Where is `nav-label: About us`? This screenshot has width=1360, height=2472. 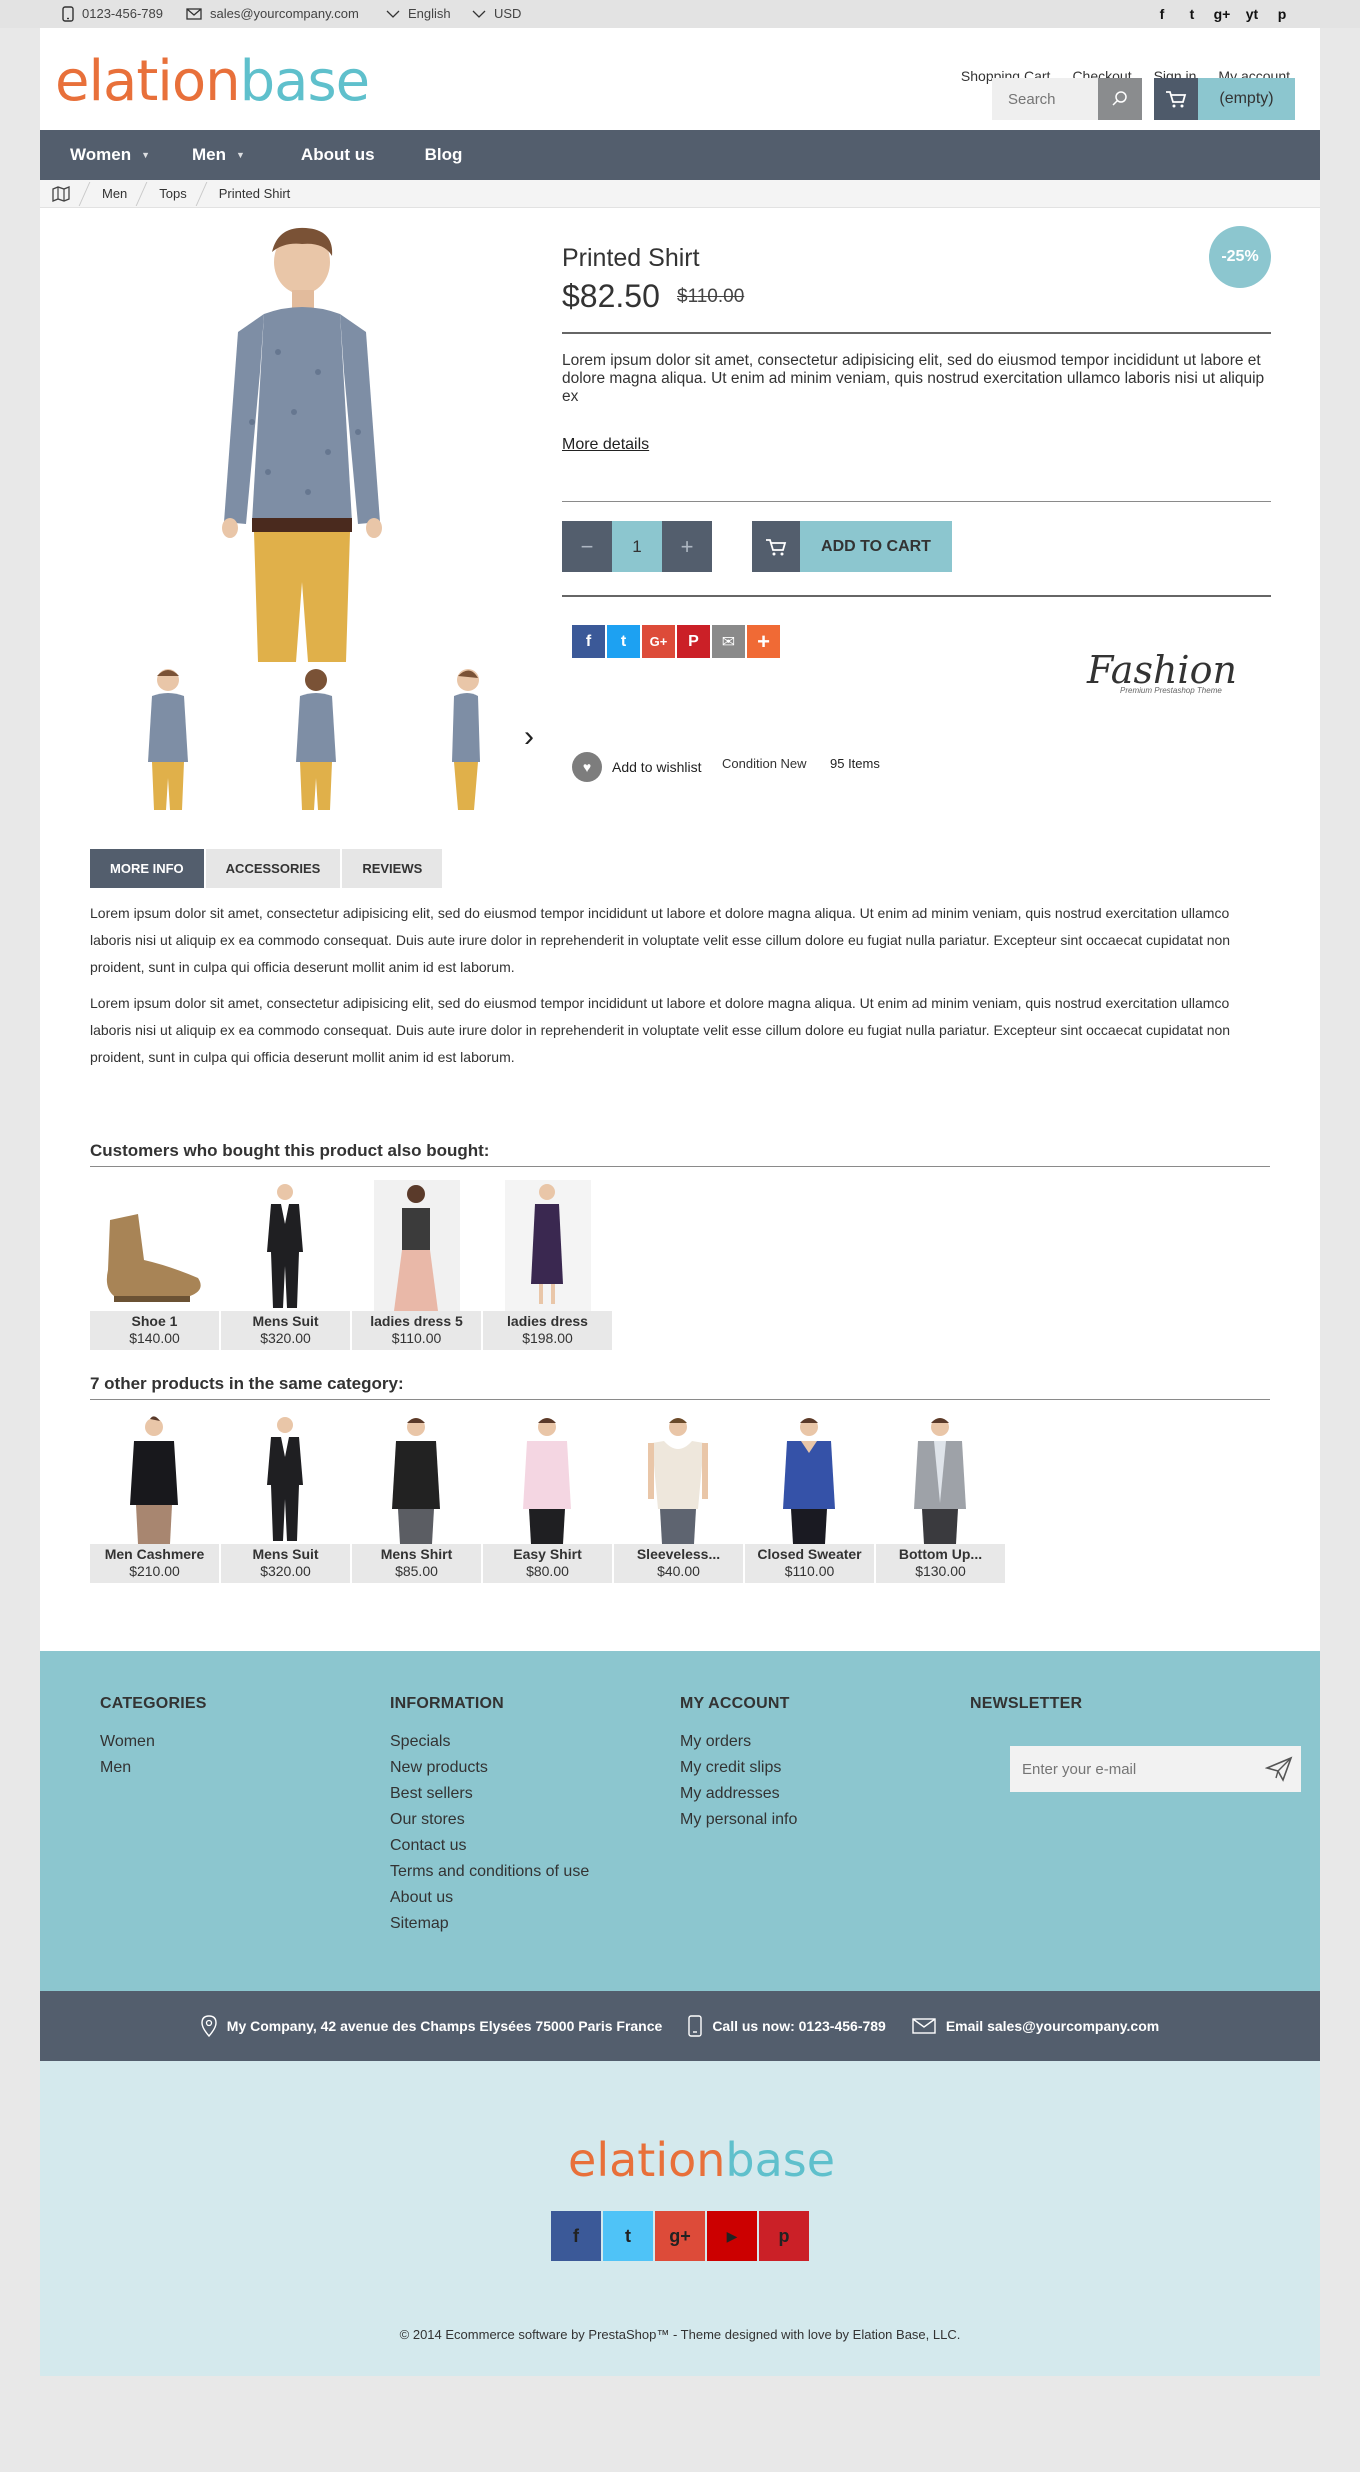 nav-label: About us is located at coordinates (337, 154).